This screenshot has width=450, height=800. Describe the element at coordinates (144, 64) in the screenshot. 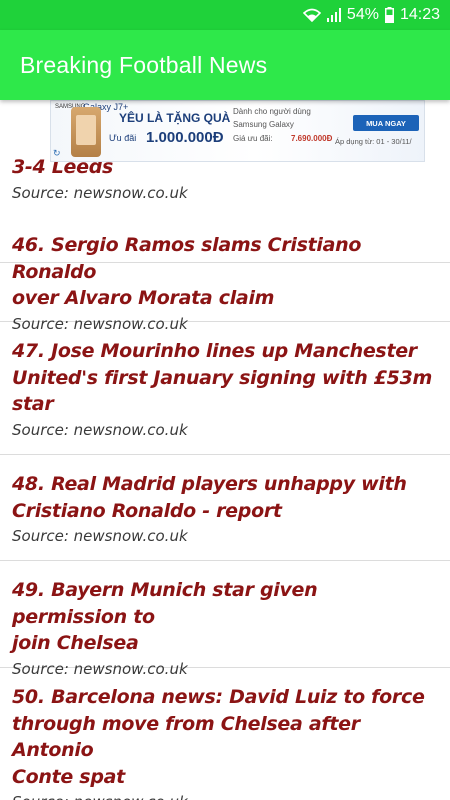

I see `app-title: Breaking Football News` at that location.